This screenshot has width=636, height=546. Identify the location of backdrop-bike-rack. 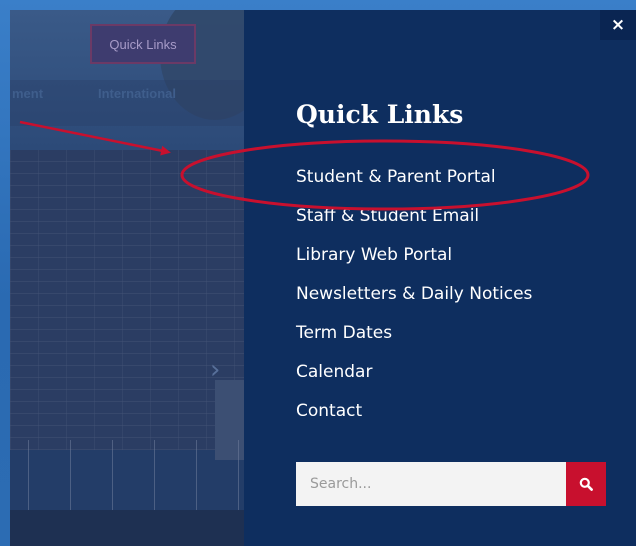
(127, 475).